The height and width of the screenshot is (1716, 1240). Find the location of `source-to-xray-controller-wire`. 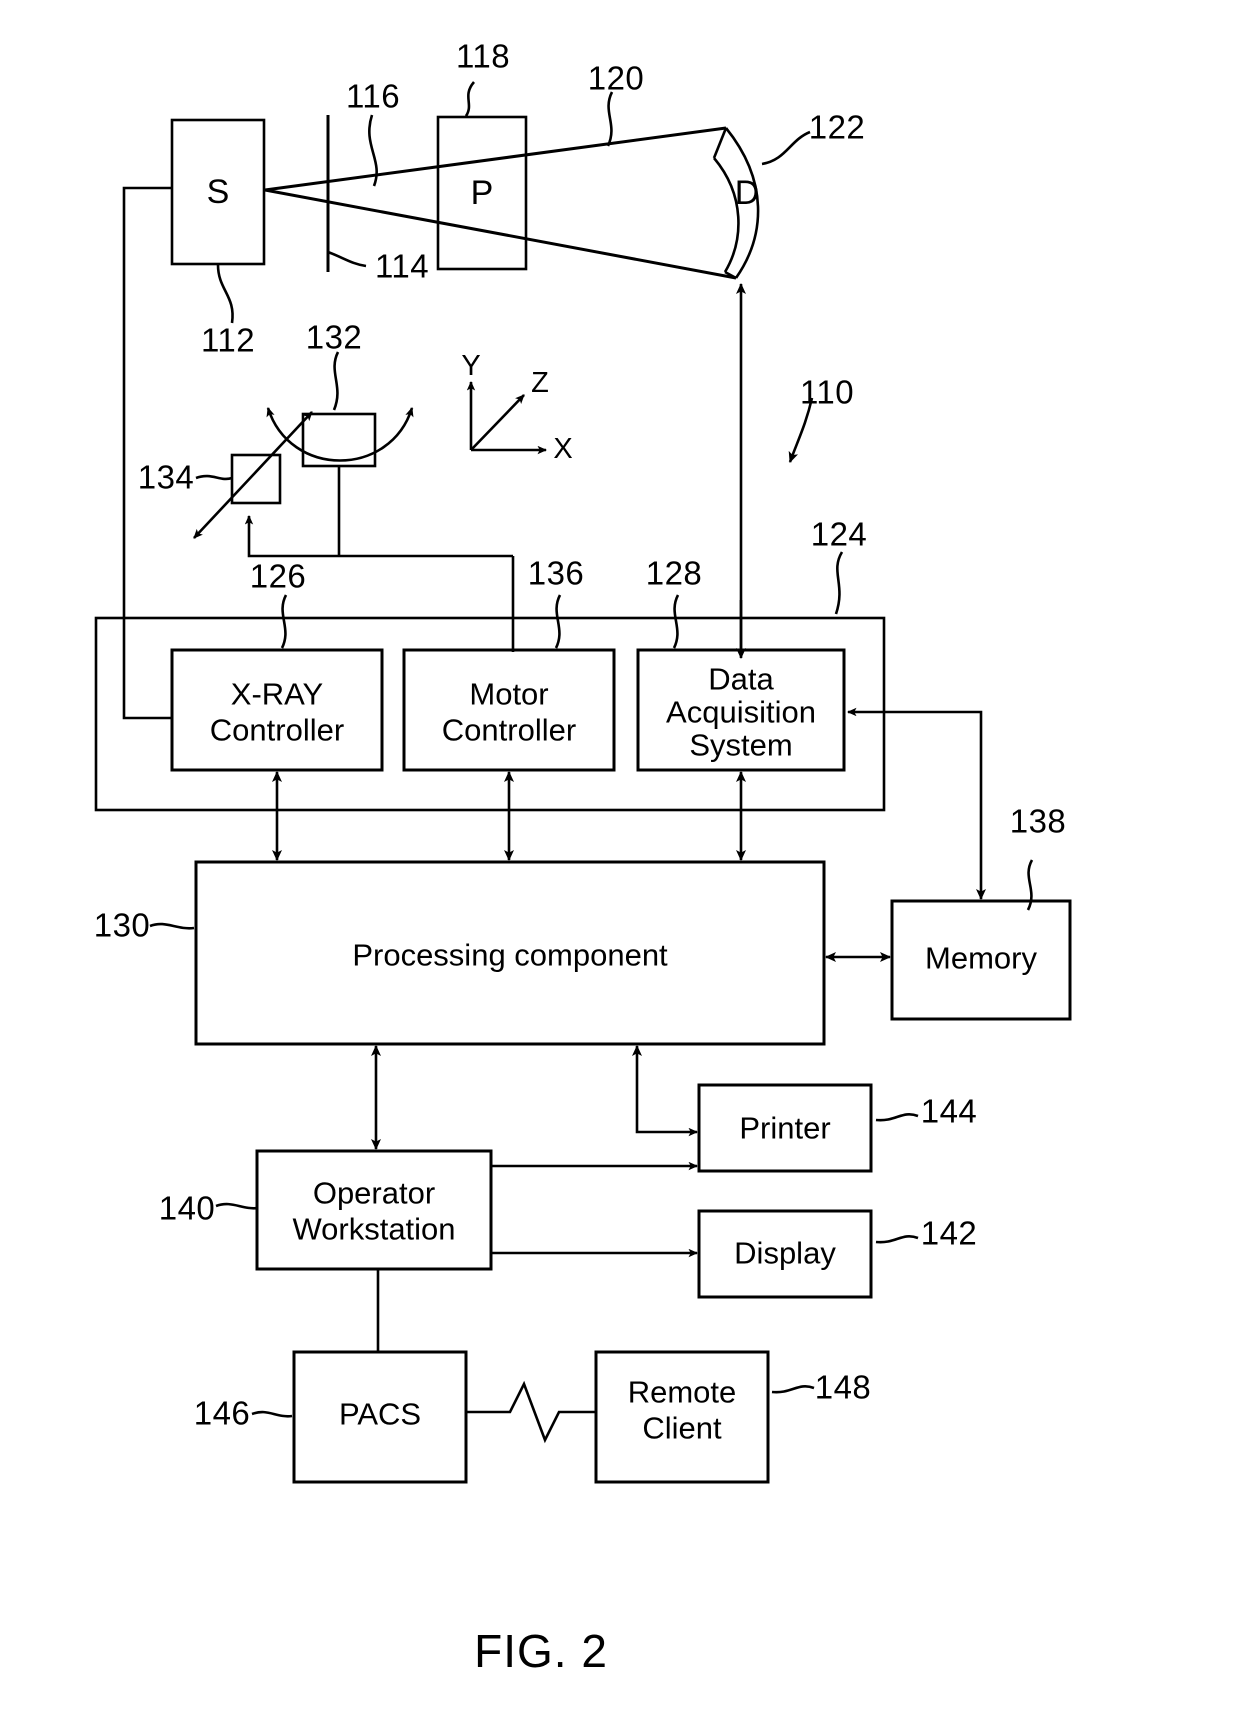

source-to-xray-controller-wire is located at coordinates (147, 453).